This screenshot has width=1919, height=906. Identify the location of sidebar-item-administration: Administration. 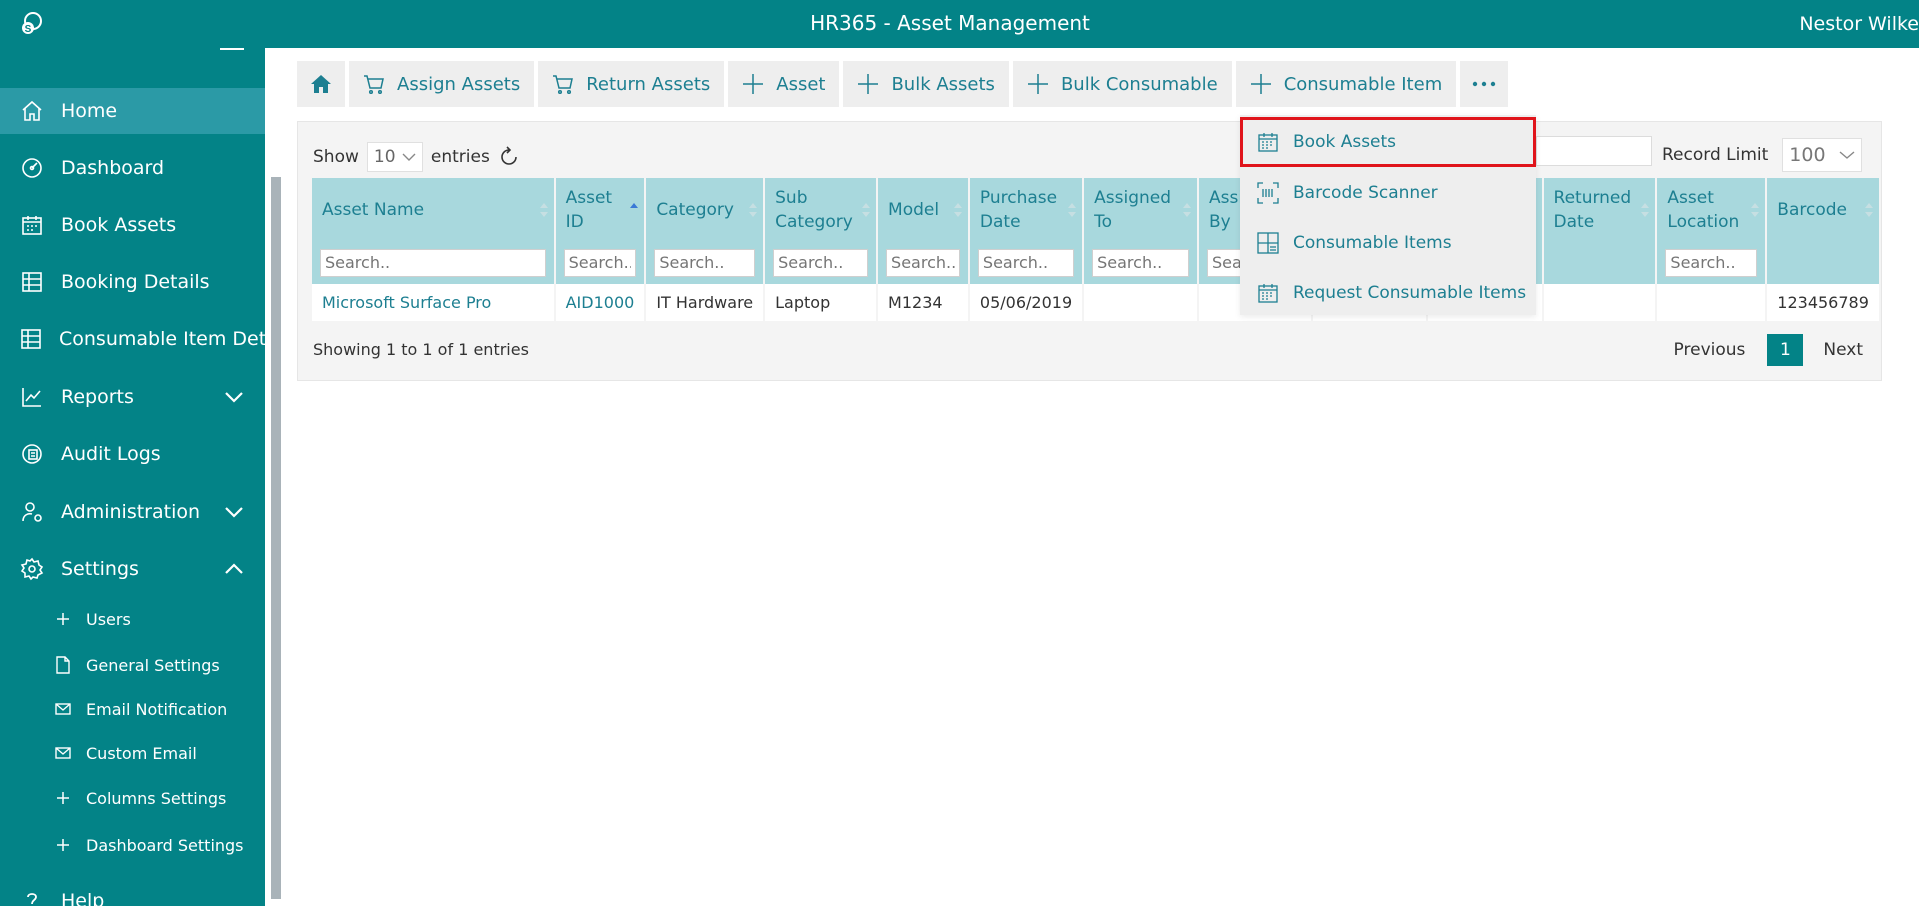
(132, 512).